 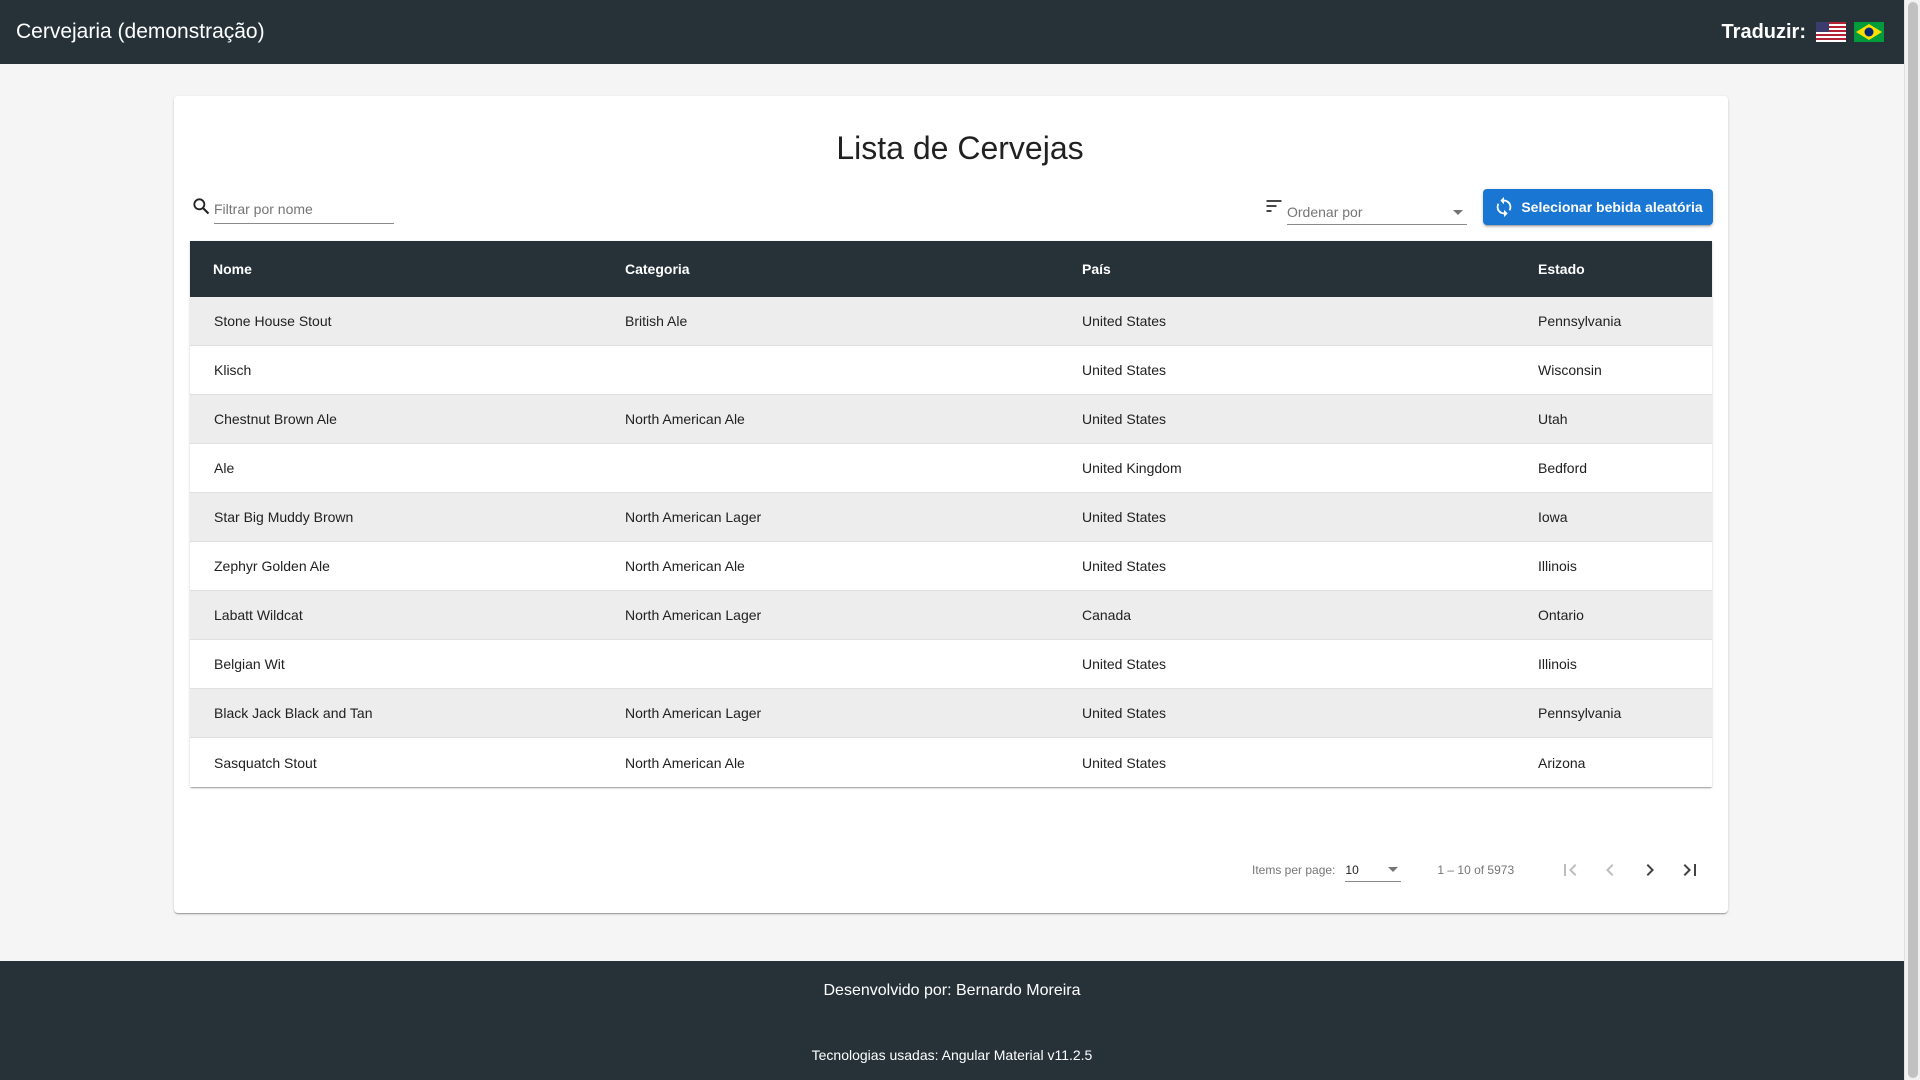 What do you see at coordinates (1274, 206) in the screenshot?
I see `sort-icon` at bounding box center [1274, 206].